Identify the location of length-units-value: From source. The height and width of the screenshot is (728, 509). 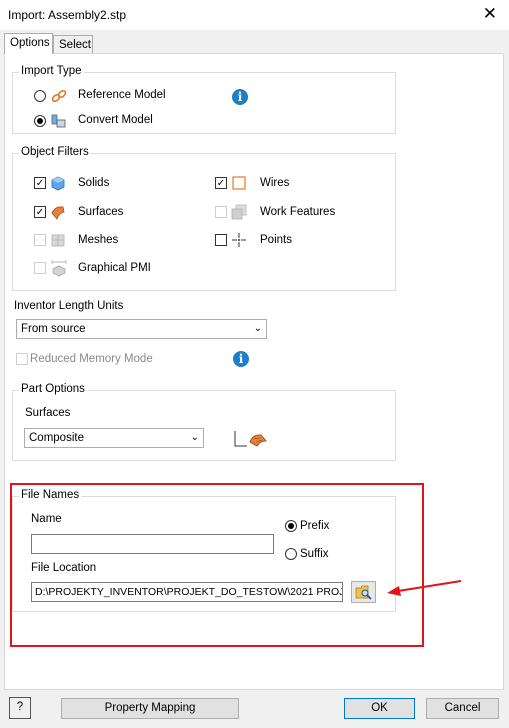
(53, 329).